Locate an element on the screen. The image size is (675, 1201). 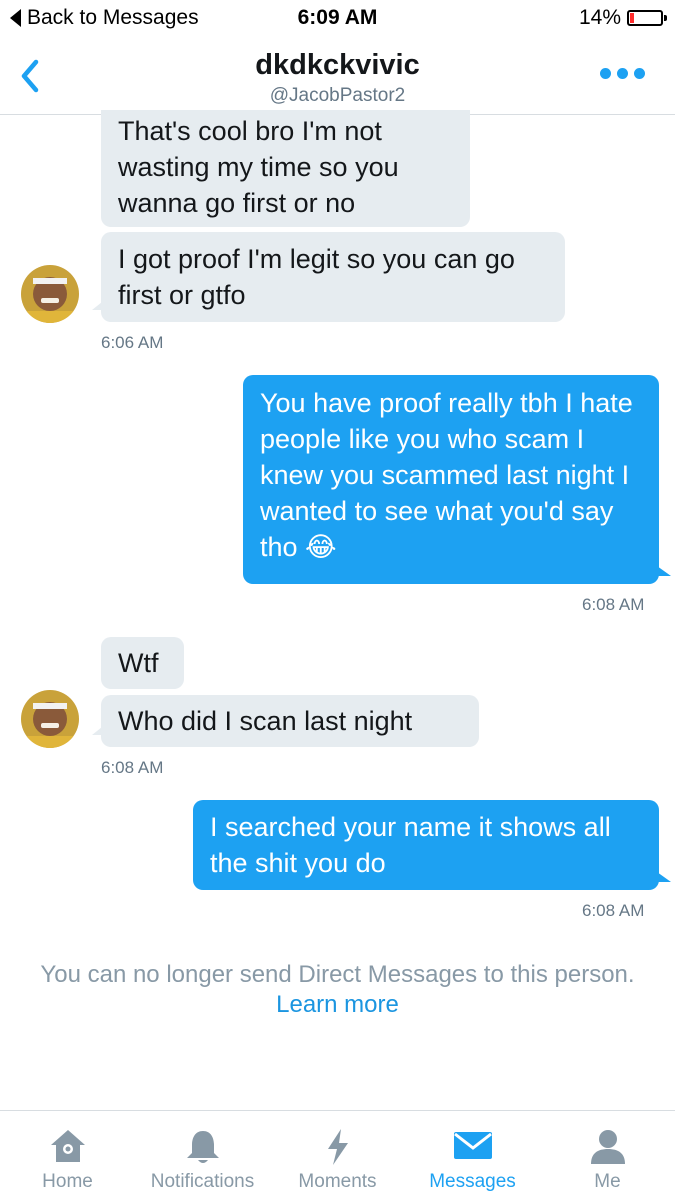
tab-notifications: Notifications is located at coordinates (202, 1156).